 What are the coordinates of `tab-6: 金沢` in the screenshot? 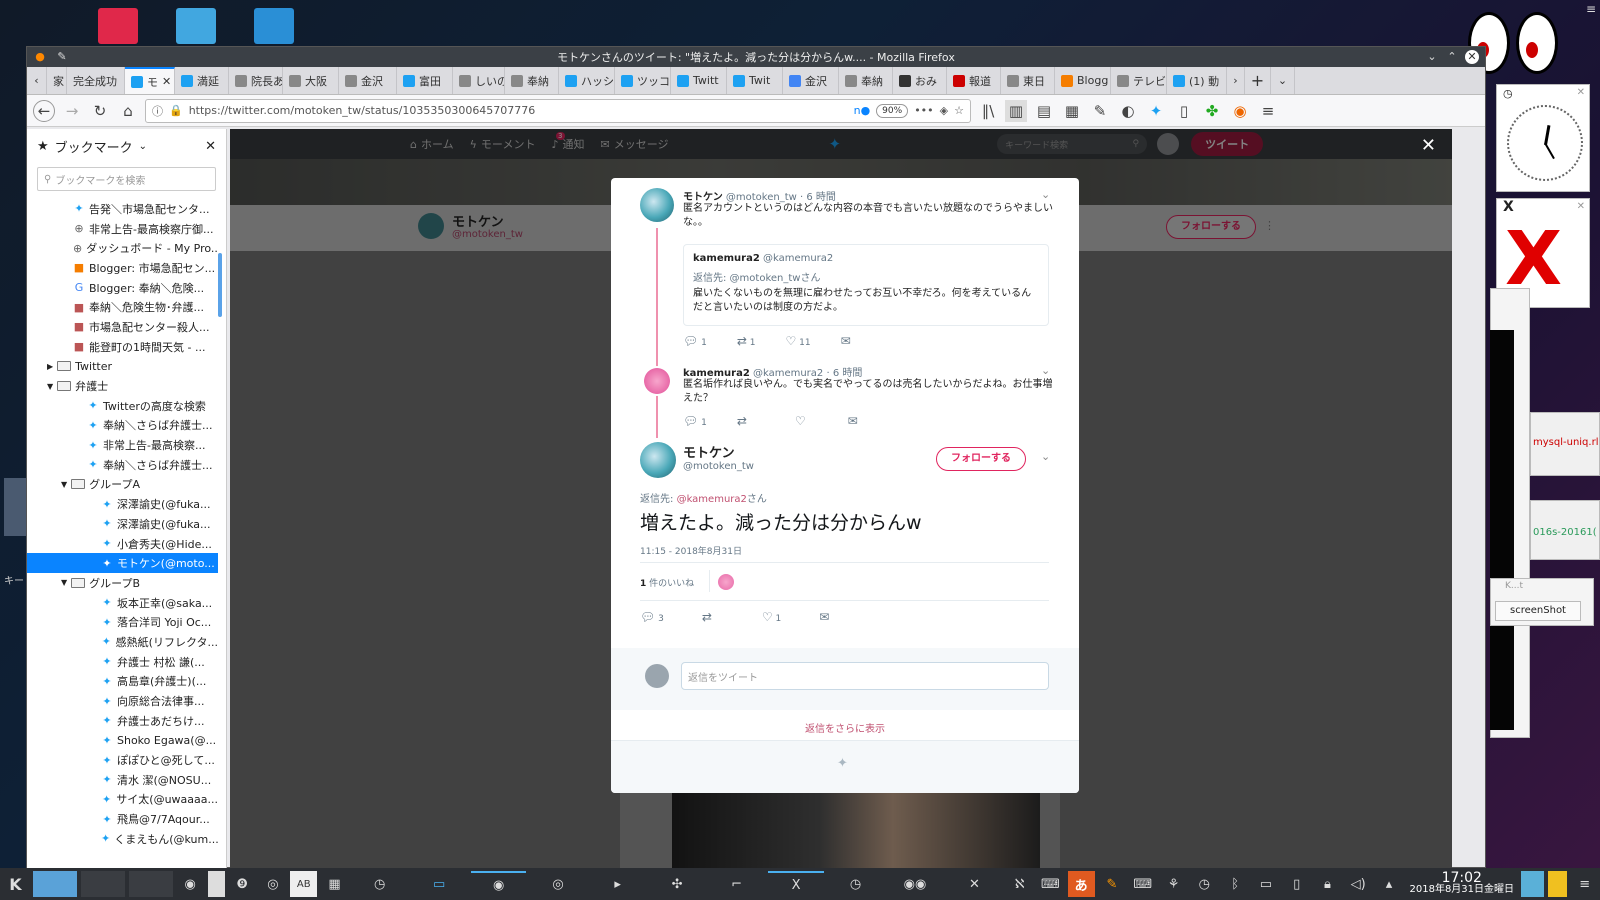 It's located at (368, 80).